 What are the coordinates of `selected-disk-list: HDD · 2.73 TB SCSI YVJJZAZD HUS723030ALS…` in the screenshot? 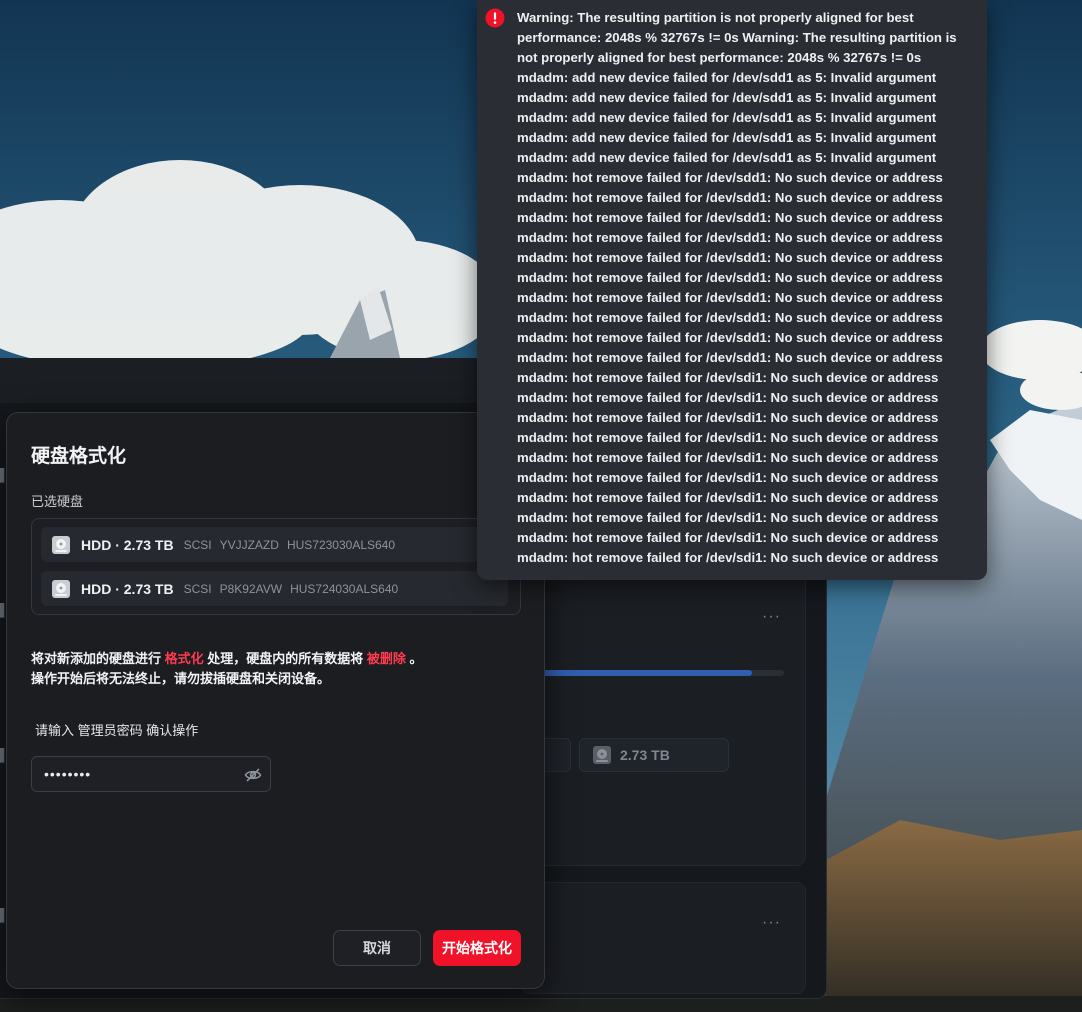 It's located at (276, 566).